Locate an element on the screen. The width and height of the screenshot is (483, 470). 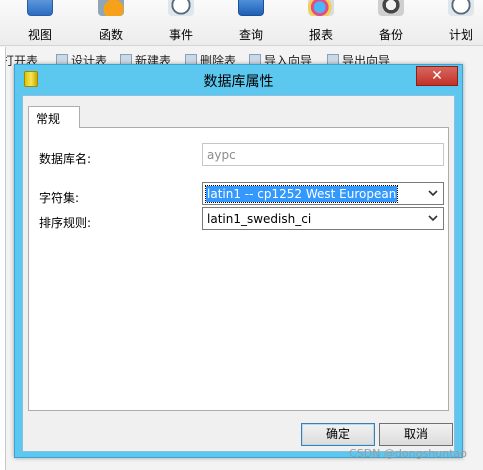
toolbar-view-button: 视图 is located at coordinates (40, 23).